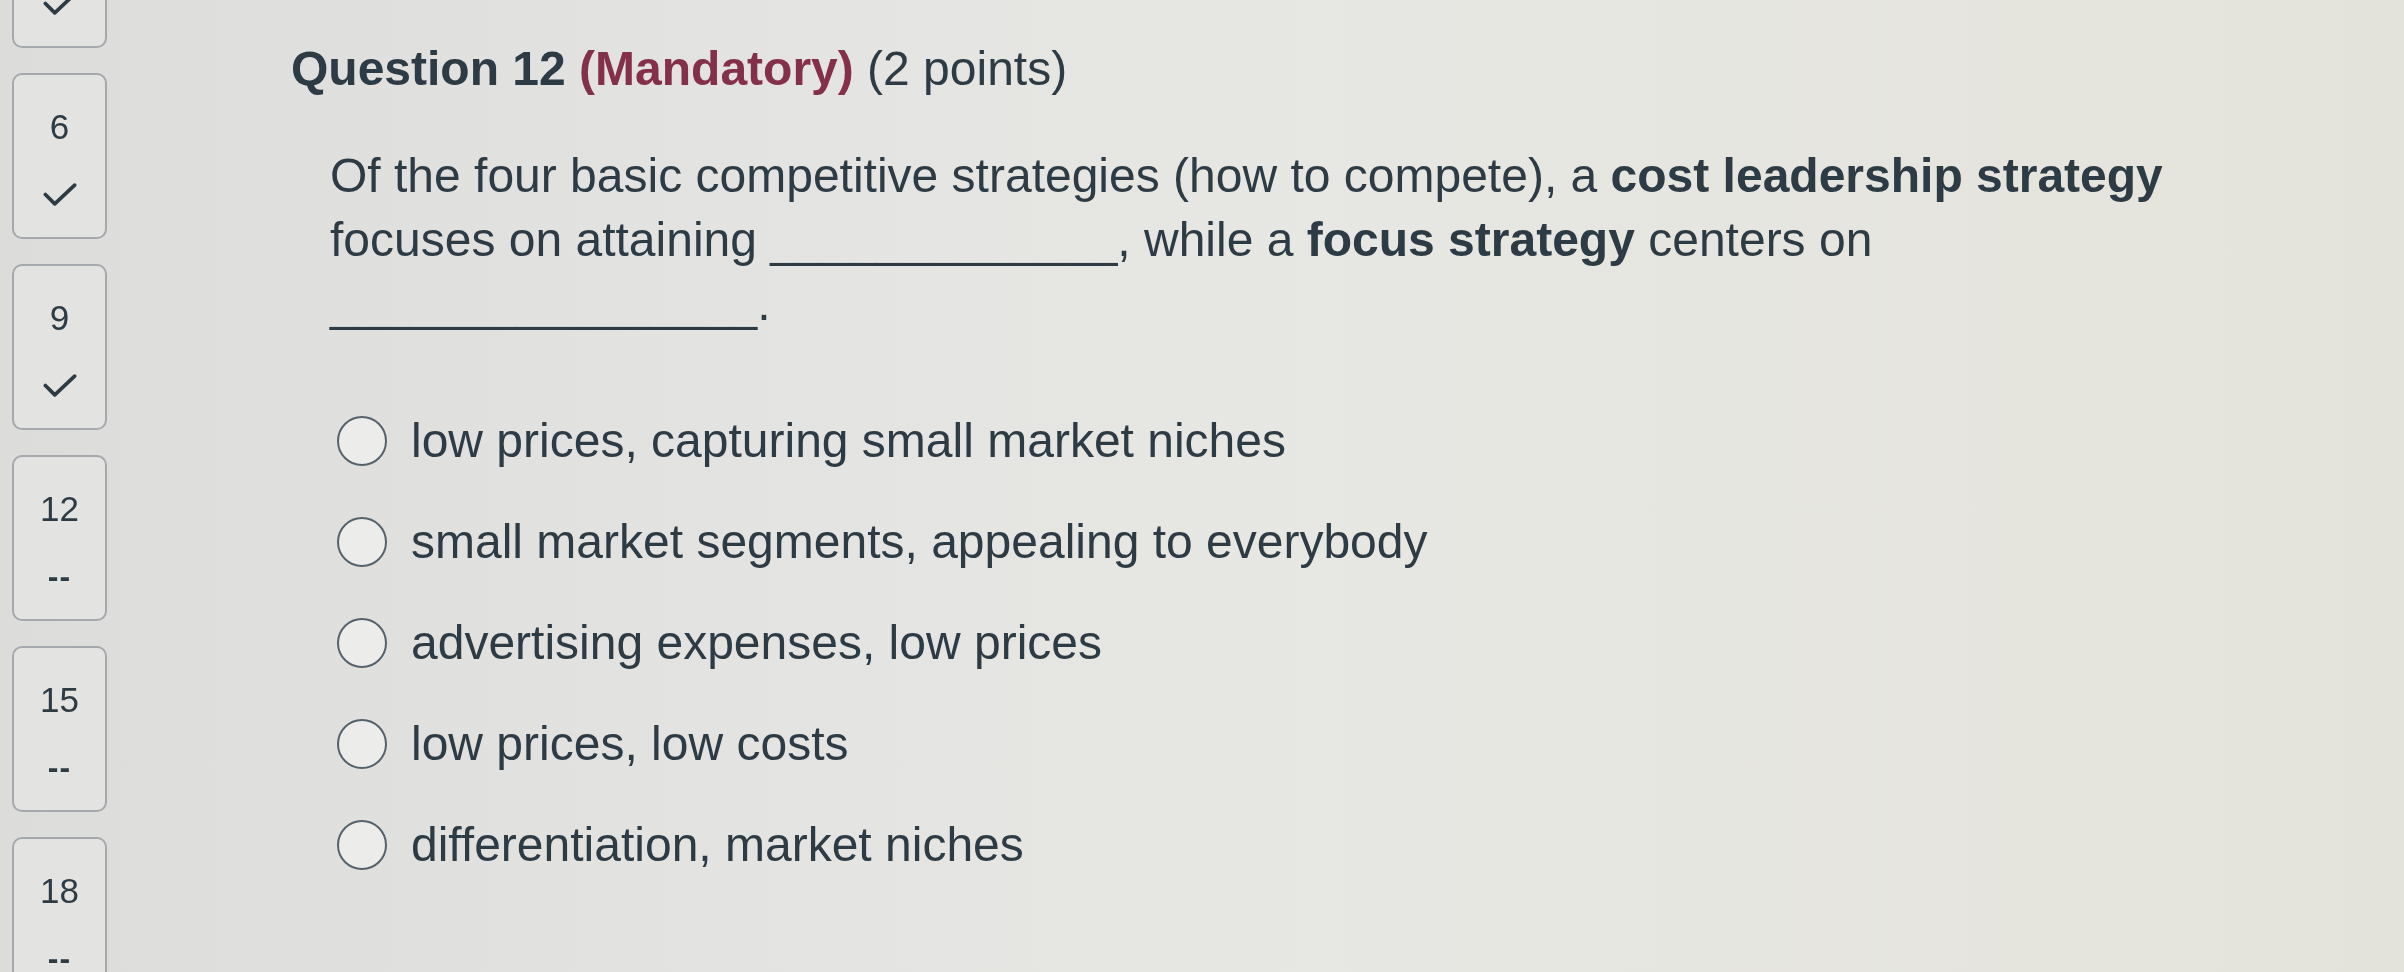 Image resolution: width=2404 pixels, height=972 pixels. I want to click on option-label: differentiation, market niches, so click(717, 845).